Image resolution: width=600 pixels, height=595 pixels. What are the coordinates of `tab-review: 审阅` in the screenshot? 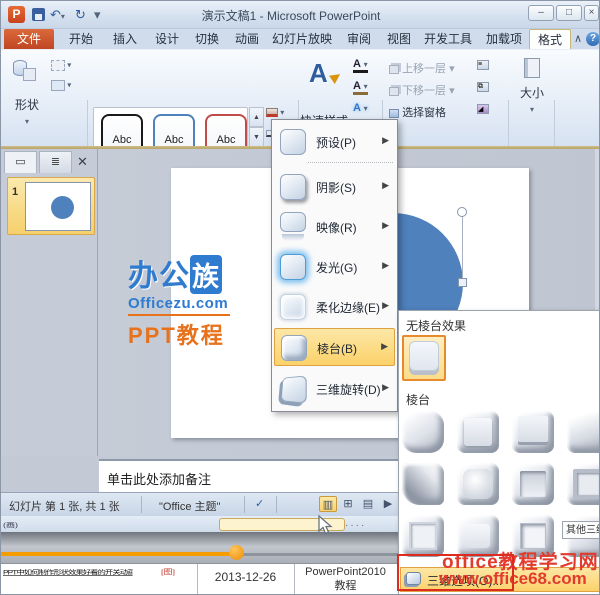 It's located at (359, 39).